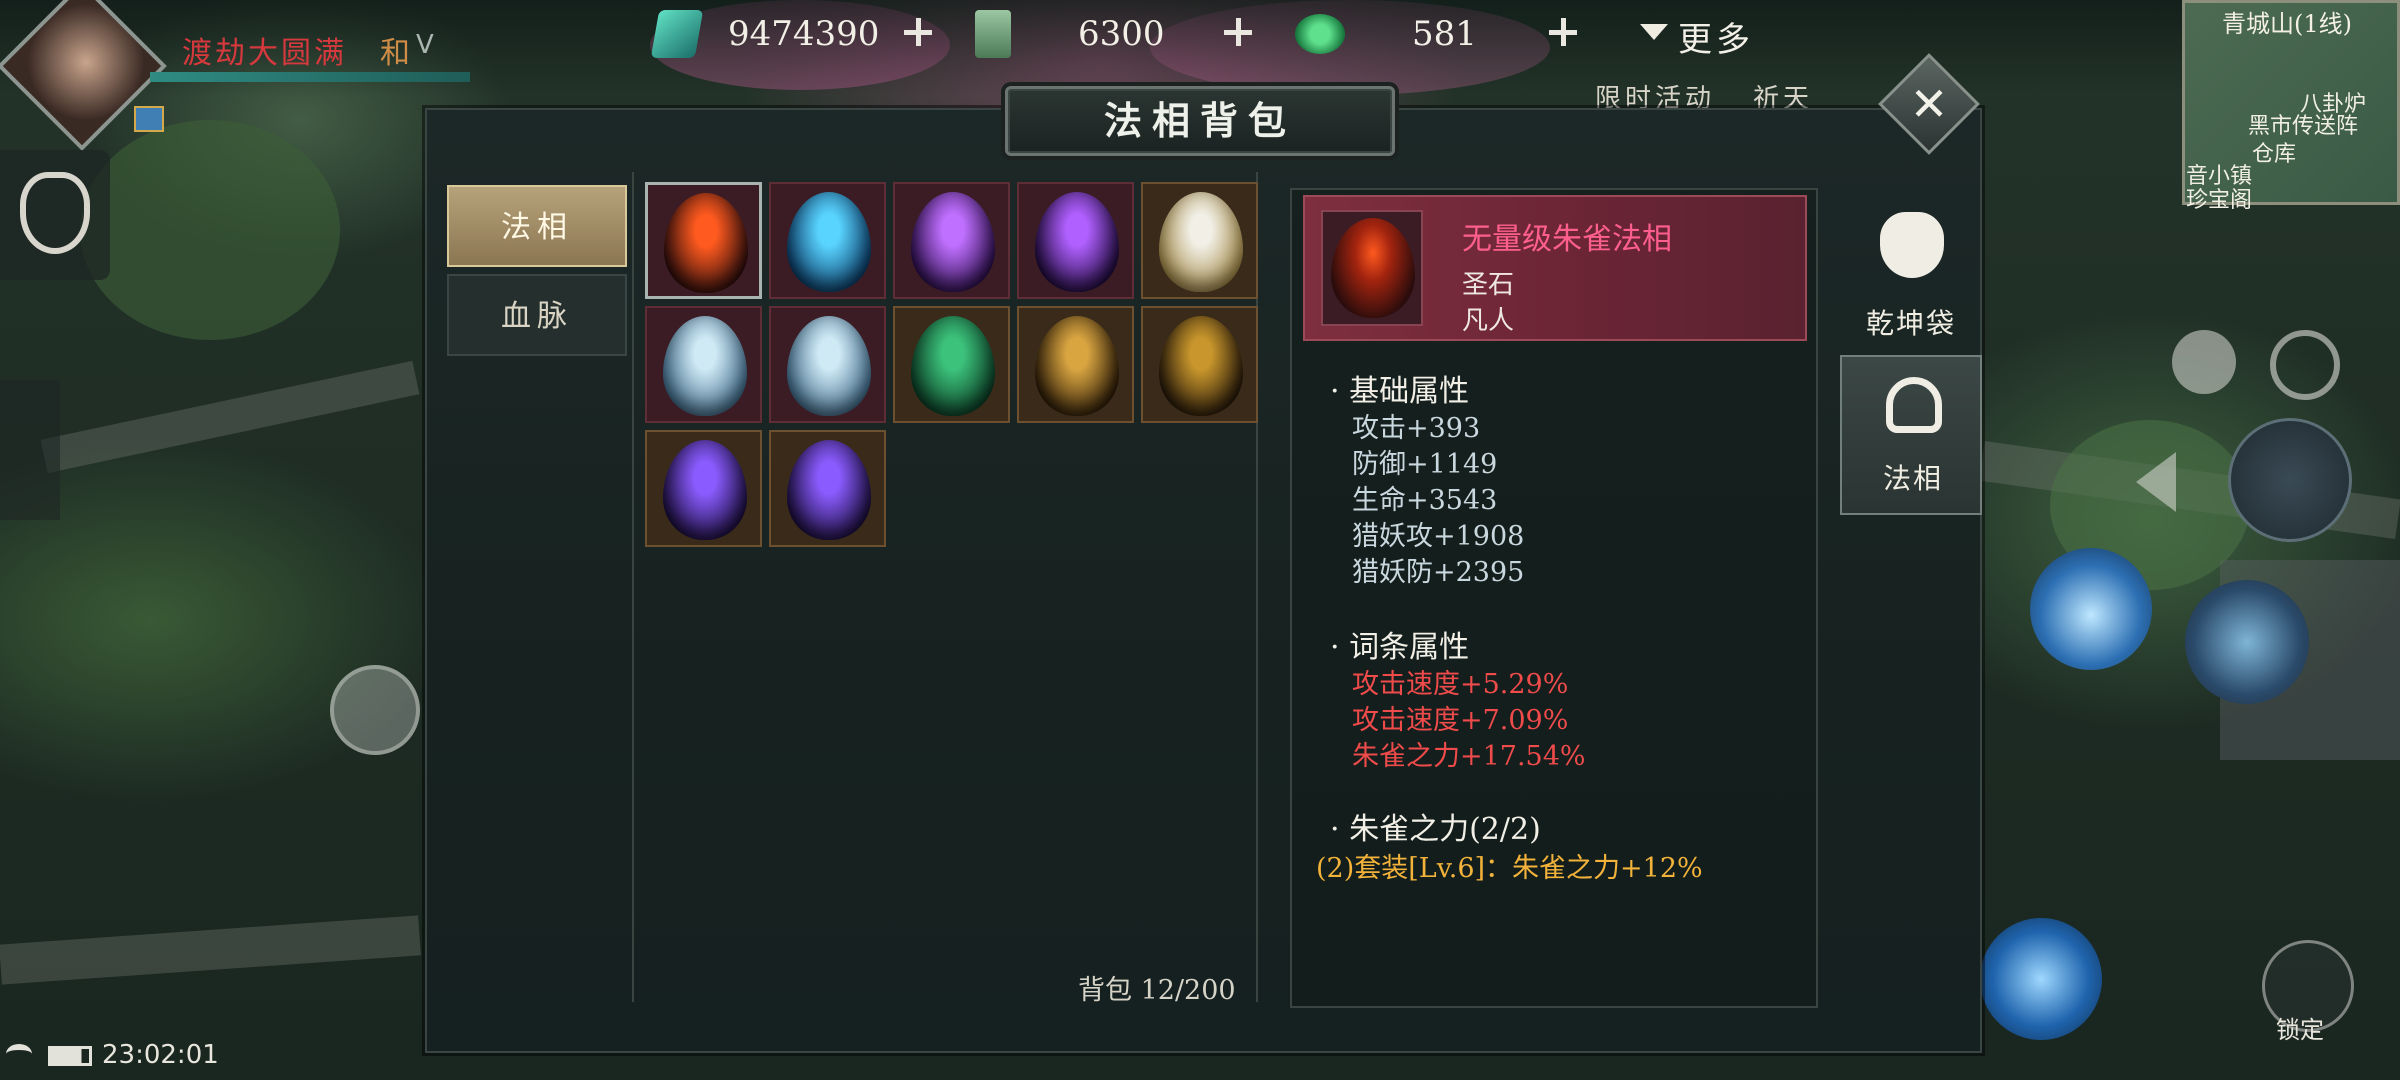  What do you see at coordinates (1488, 321) in the screenshot?
I see `item-realm: 凡人` at bounding box center [1488, 321].